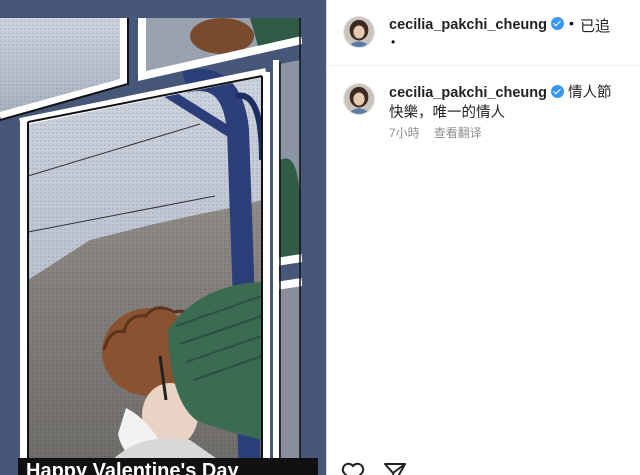 This screenshot has width=640, height=475. What do you see at coordinates (468, 93) in the screenshot?
I see `comment-author: cecilia_pakchi_cheung` at bounding box center [468, 93].